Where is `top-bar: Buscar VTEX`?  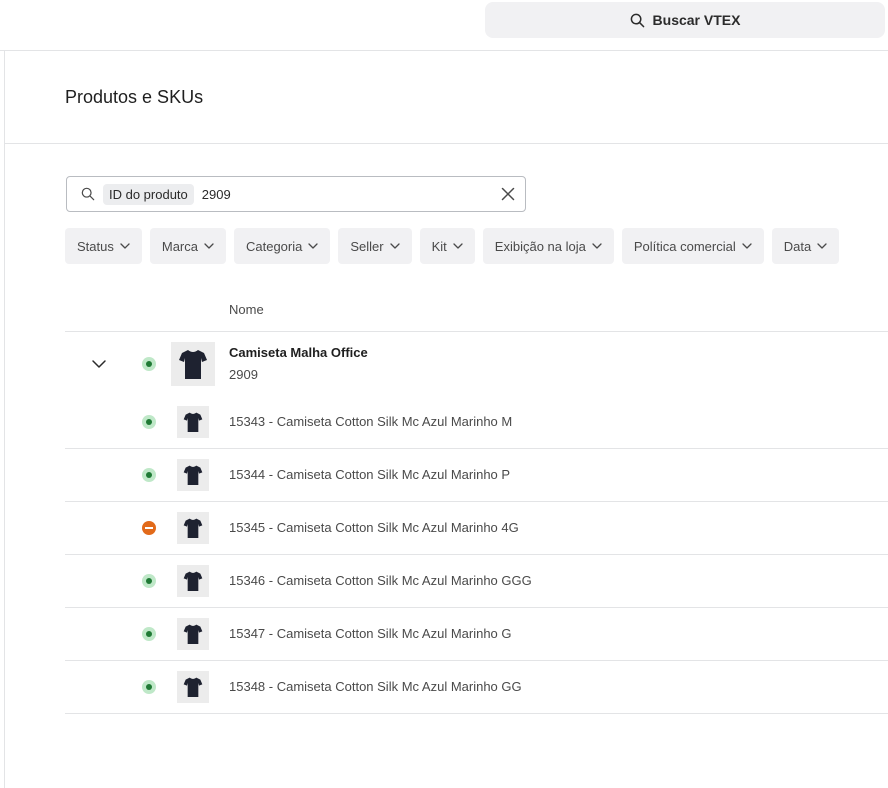 top-bar: Buscar VTEX is located at coordinates (444, 25).